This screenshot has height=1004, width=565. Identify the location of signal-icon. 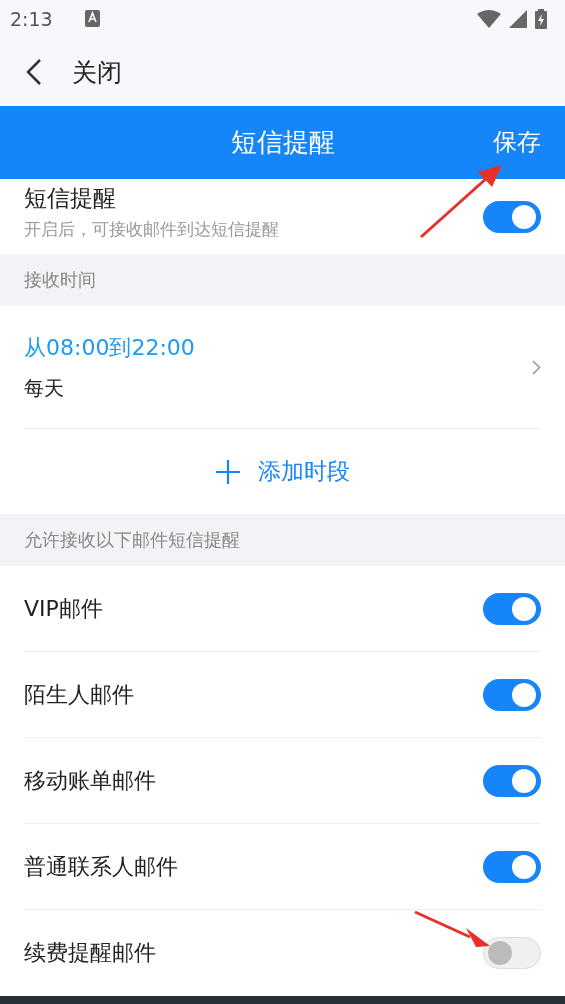
(518, 18).